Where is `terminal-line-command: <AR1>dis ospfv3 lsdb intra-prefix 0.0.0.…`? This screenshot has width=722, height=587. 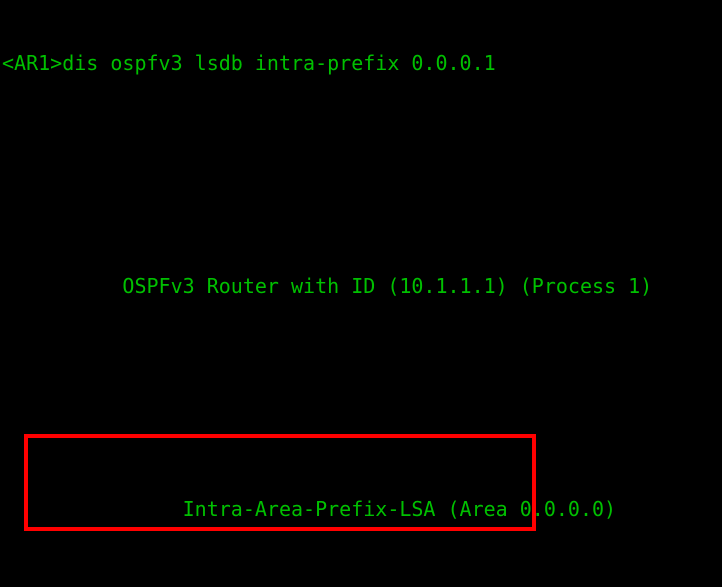 terminal-line-command: <AR1>dis ospfv3 lsdb intra-prefix 0.0.0.… is located at coordinates (327, 63).